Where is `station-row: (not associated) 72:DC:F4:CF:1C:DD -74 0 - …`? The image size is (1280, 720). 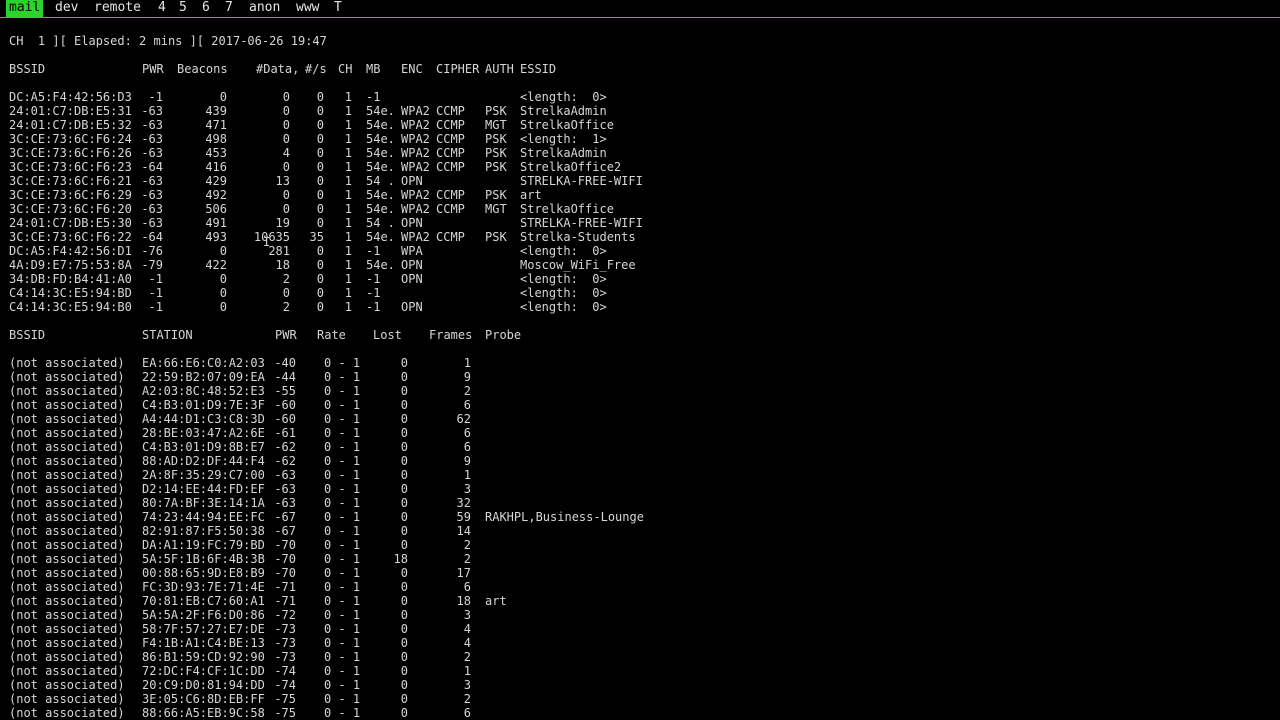 station-row: (not associated) 72:DC:F4:CF:1C:DD -74 0 - … is located at coordinates (640, 671).